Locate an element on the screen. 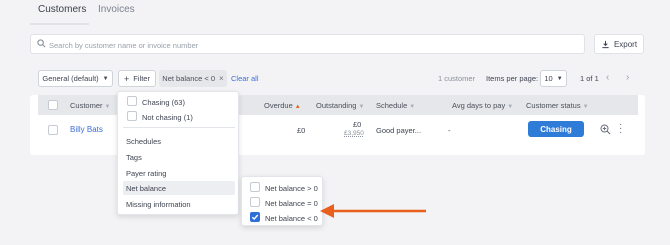 The image size is (670, 245). column-header-customer: Customer ▼ is located at coordinates (90, 105).